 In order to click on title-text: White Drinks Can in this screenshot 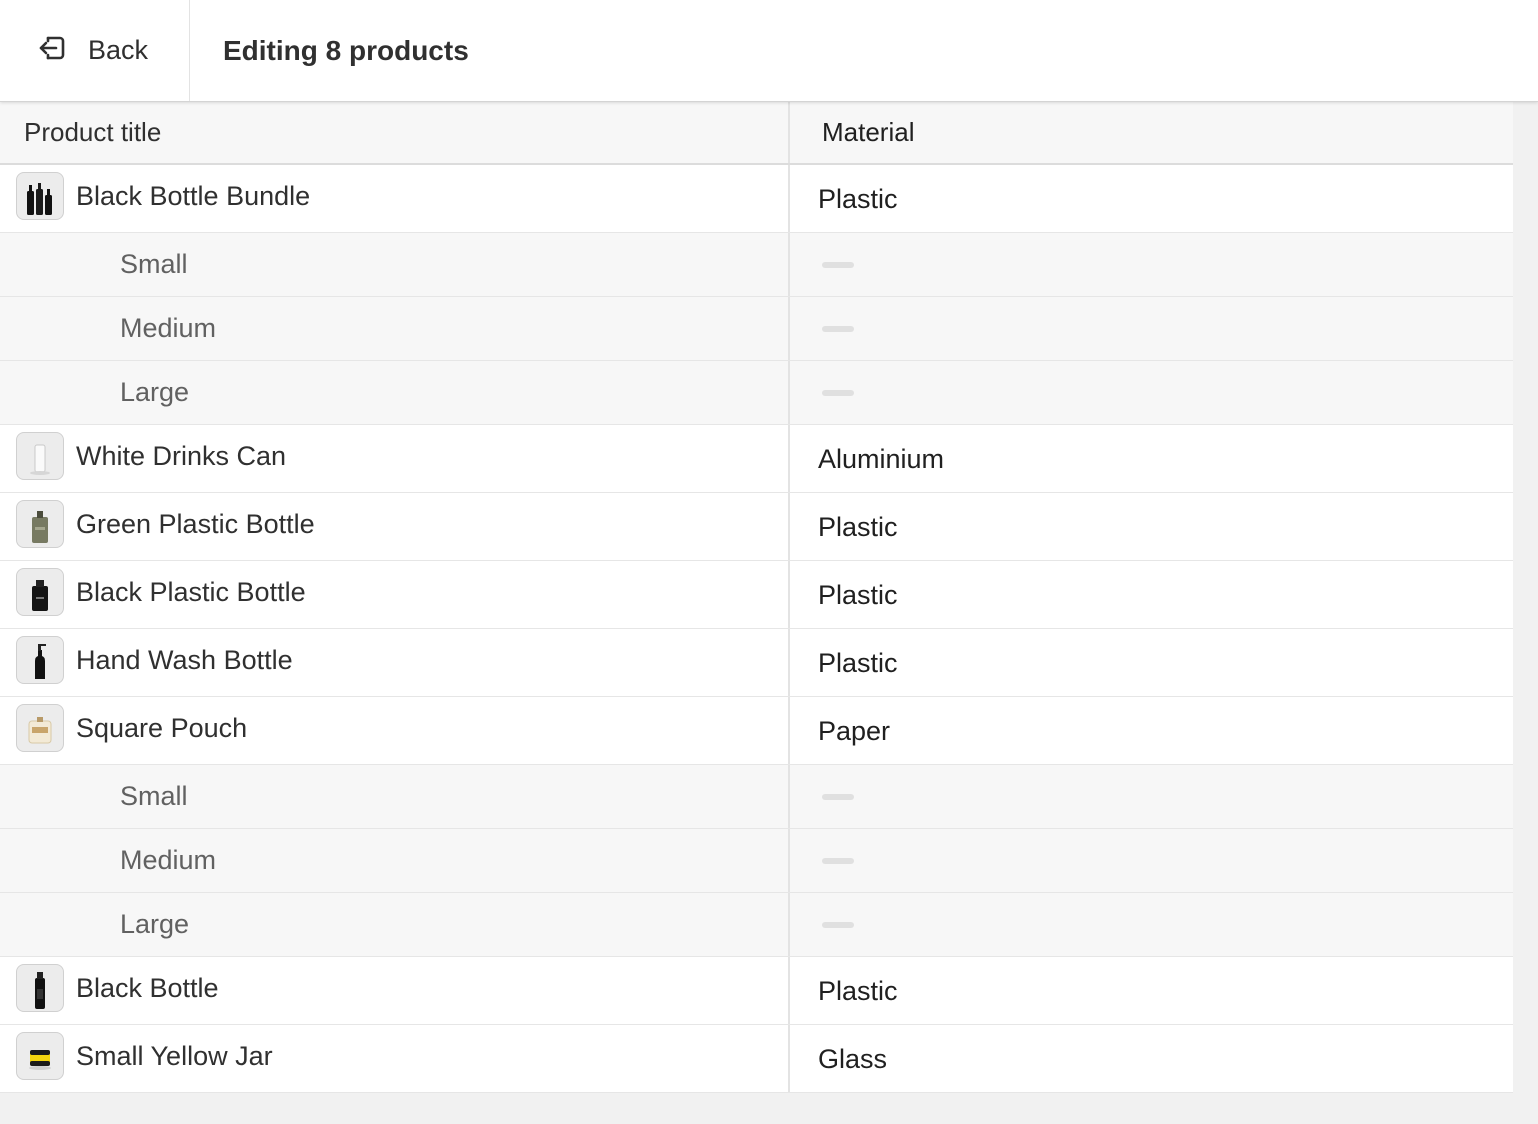, I will do `click(181, 456)`.